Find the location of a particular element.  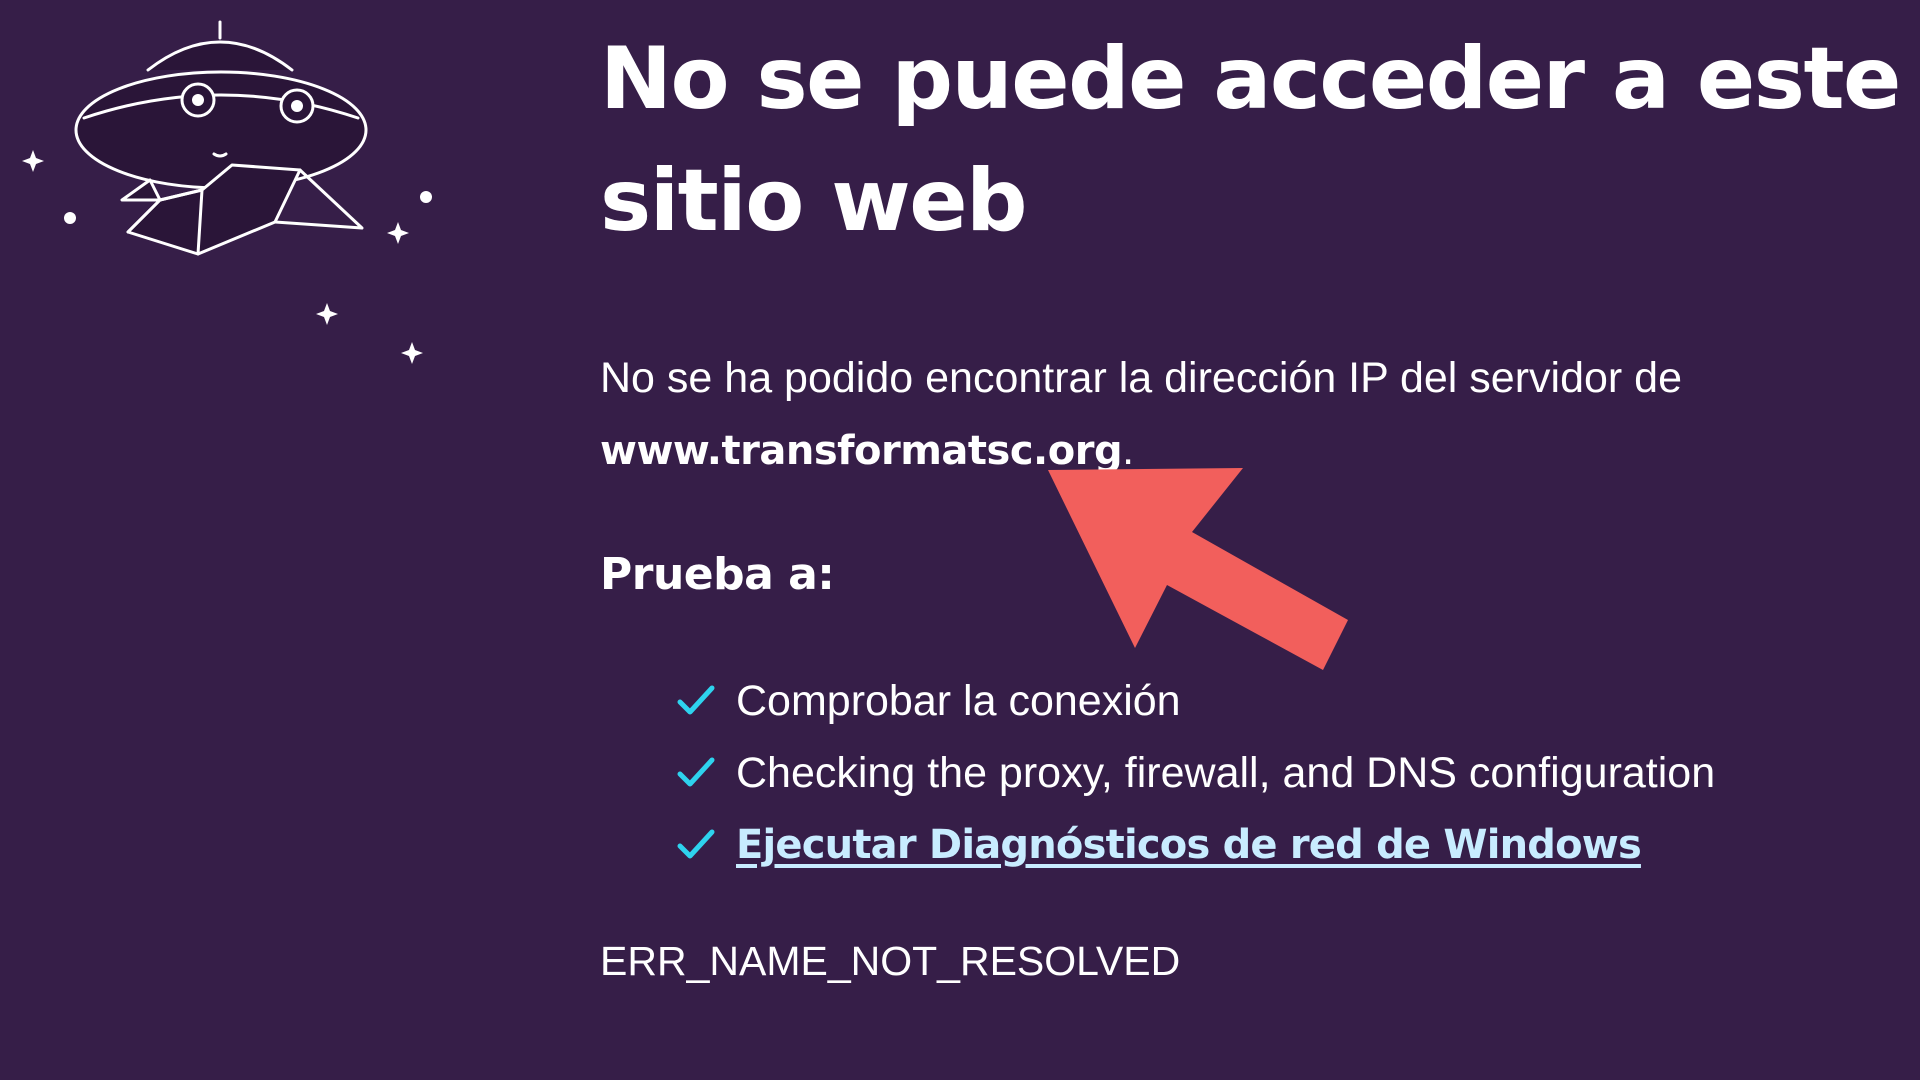

network-diagnostics-link: Ejecutar Diagnósticos de red de Windows is located at coordinates (1189, 845).